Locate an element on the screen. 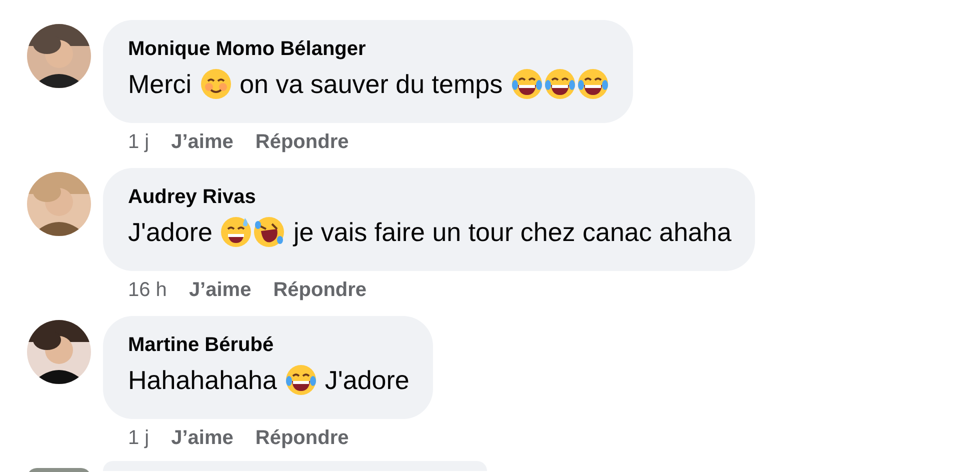  comment-text: Merci is located at coordinates (160, 84).